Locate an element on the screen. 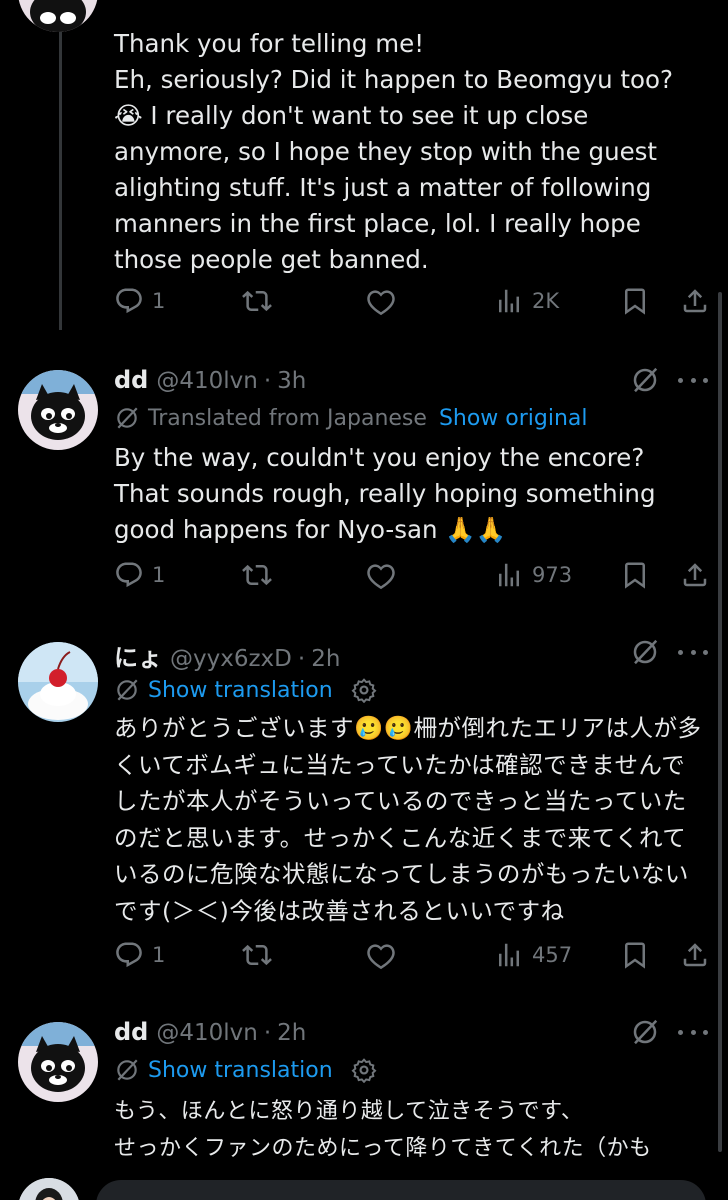 This screenshot has width=728, height=1200. scrollbar is located at coordinates (720, 722).